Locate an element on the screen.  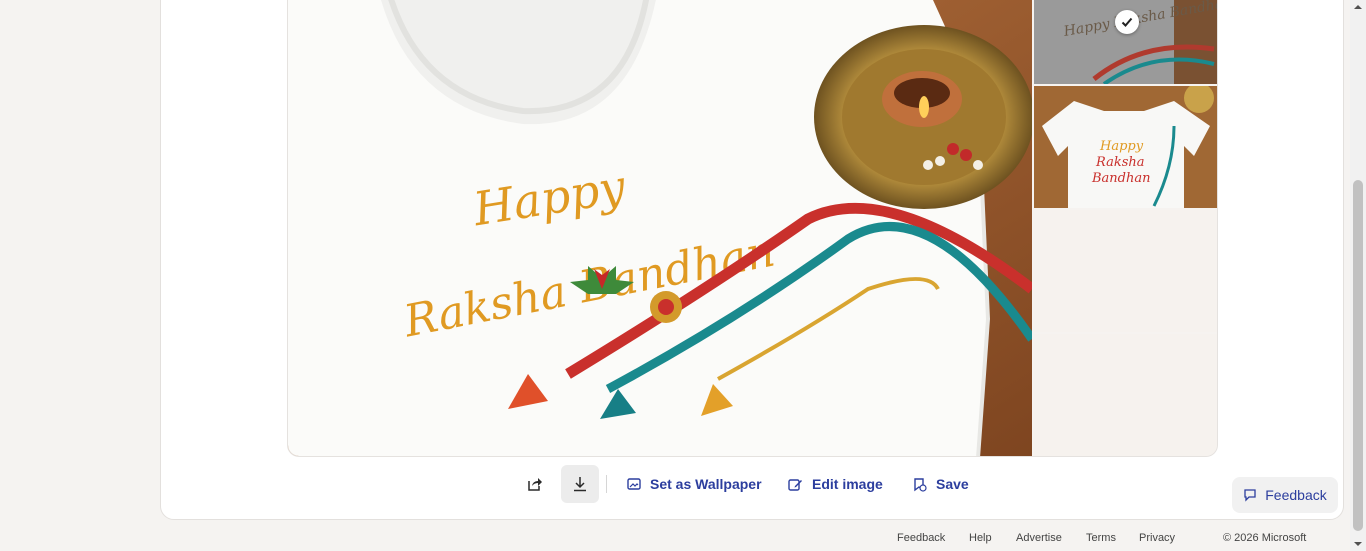
share-button is located at coordinates (535, 484).